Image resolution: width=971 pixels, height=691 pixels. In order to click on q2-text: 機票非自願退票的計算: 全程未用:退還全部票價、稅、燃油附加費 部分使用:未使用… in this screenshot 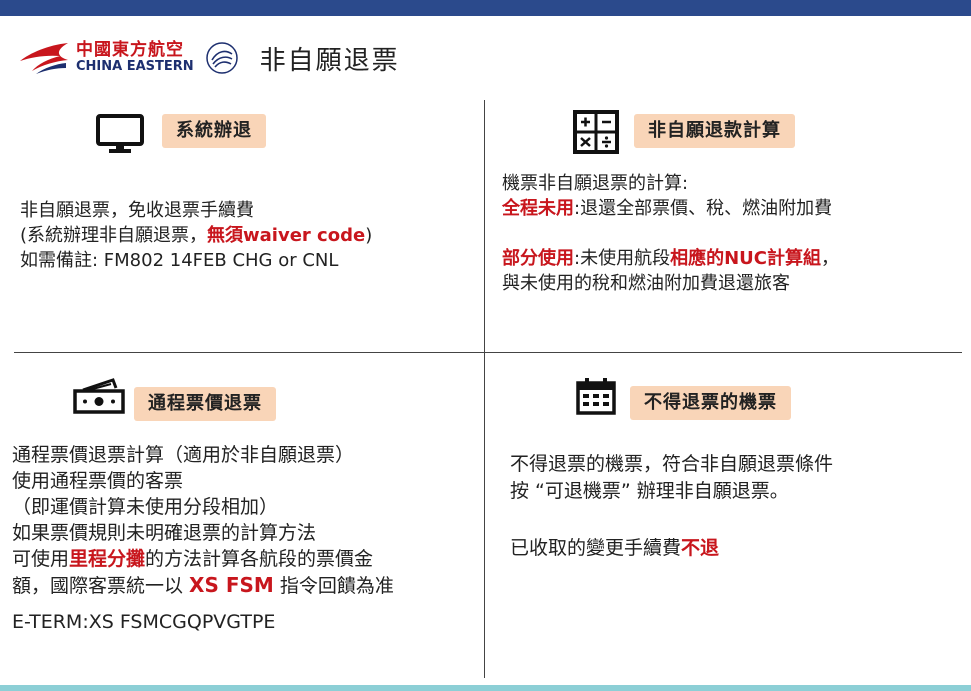, I will do `click(670, 233)`.